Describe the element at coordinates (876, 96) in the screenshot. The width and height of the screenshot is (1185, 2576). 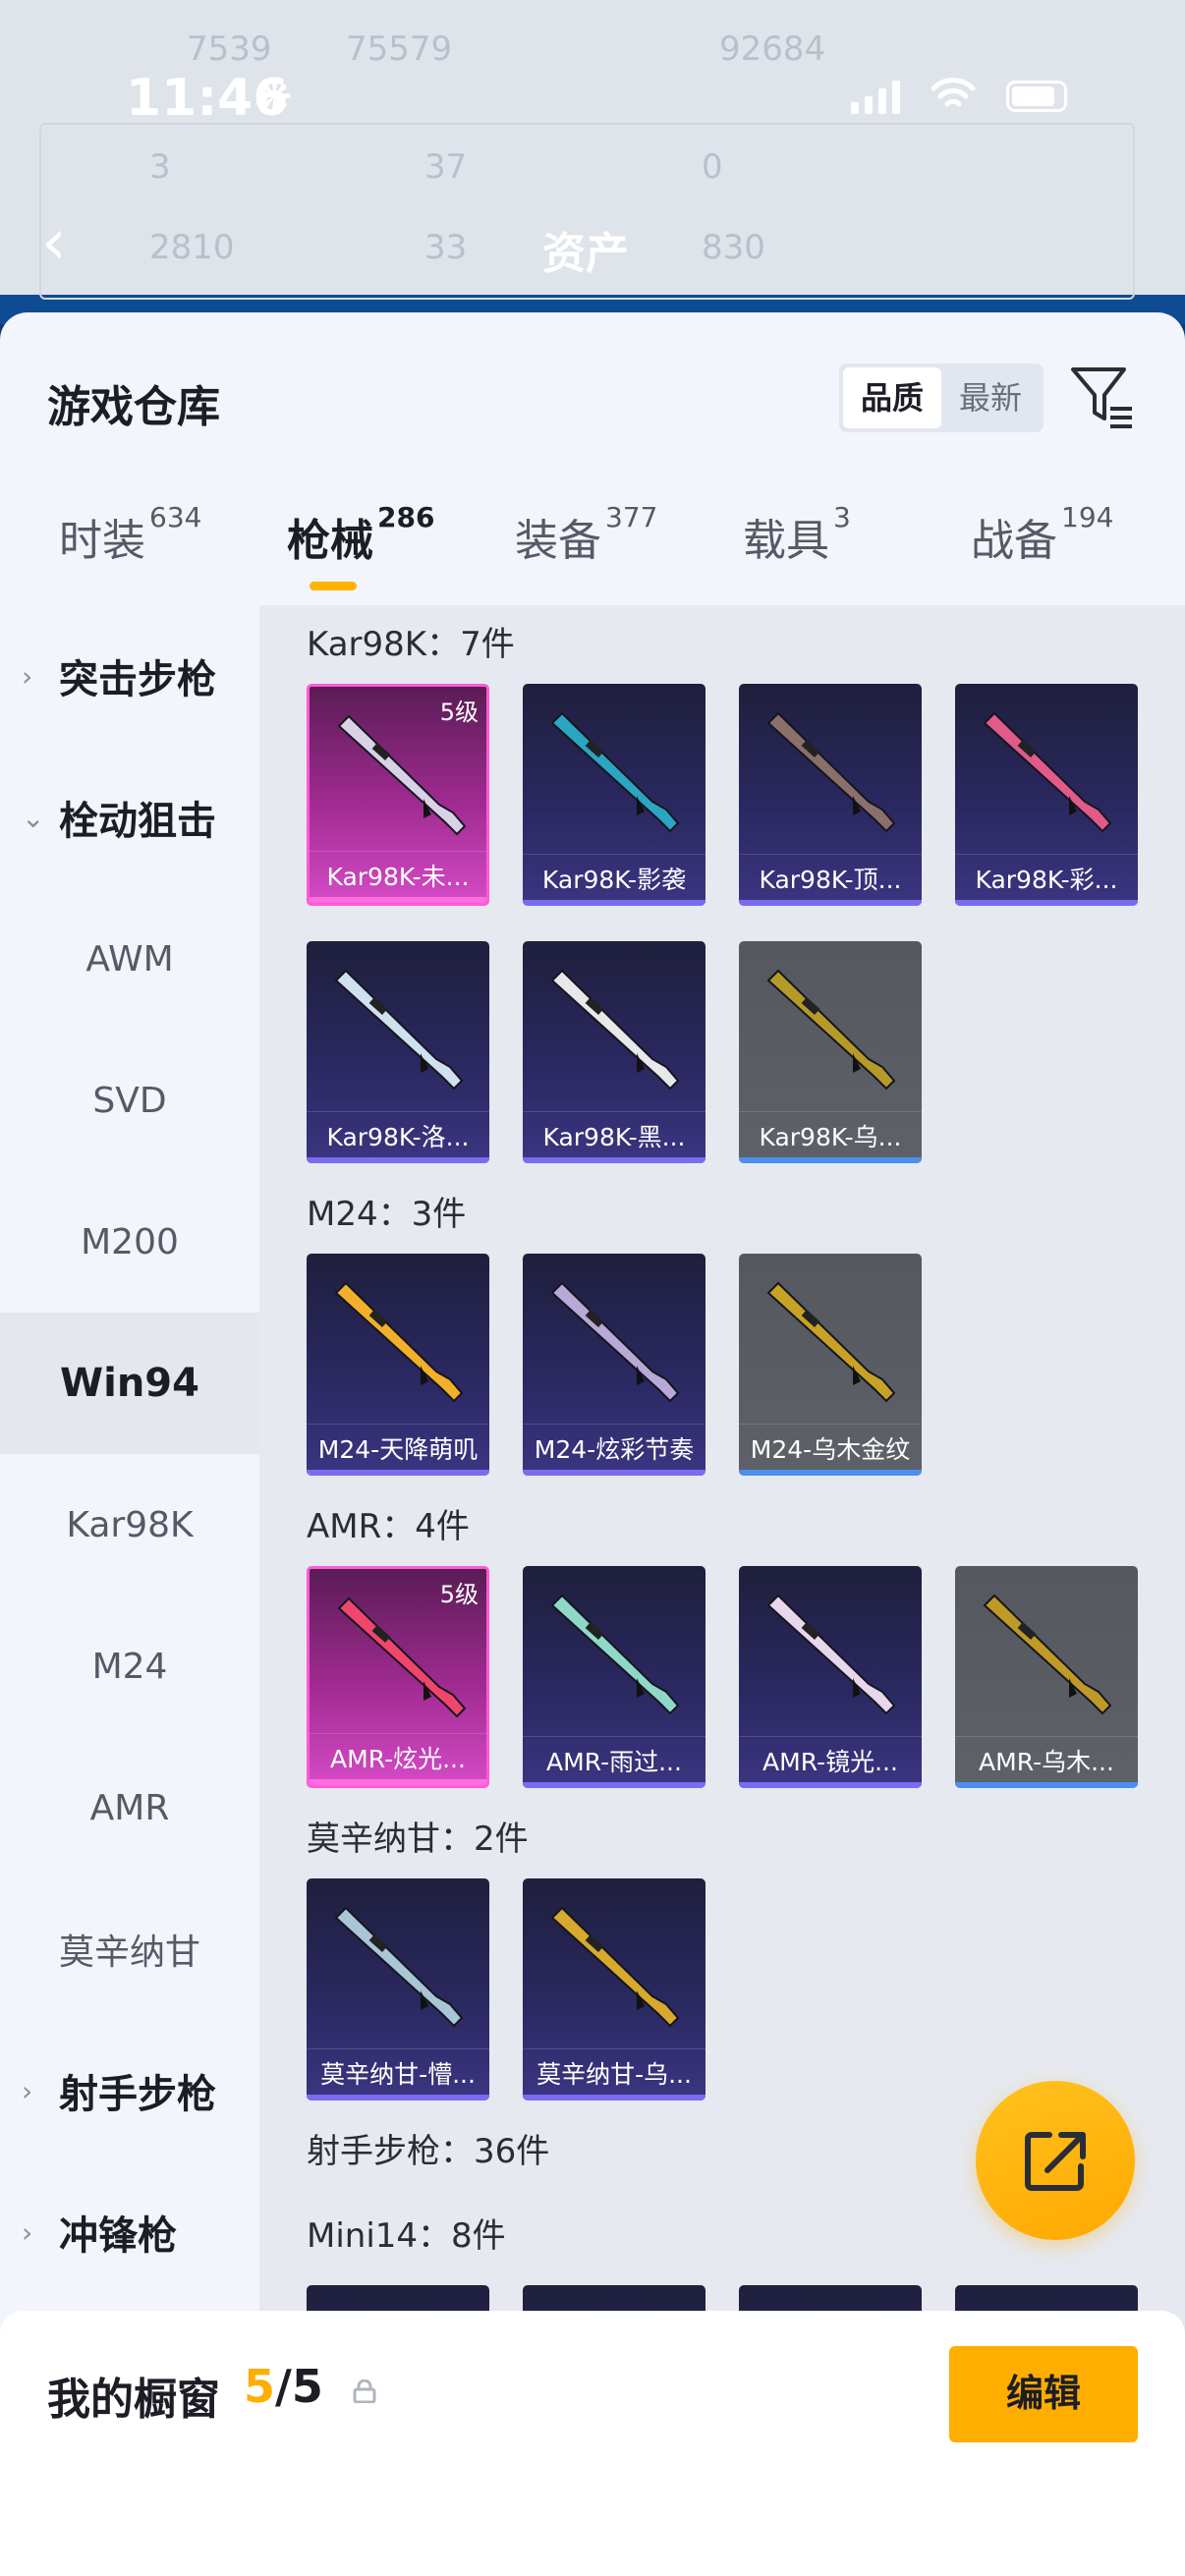
I see `signal-icon` at that location.